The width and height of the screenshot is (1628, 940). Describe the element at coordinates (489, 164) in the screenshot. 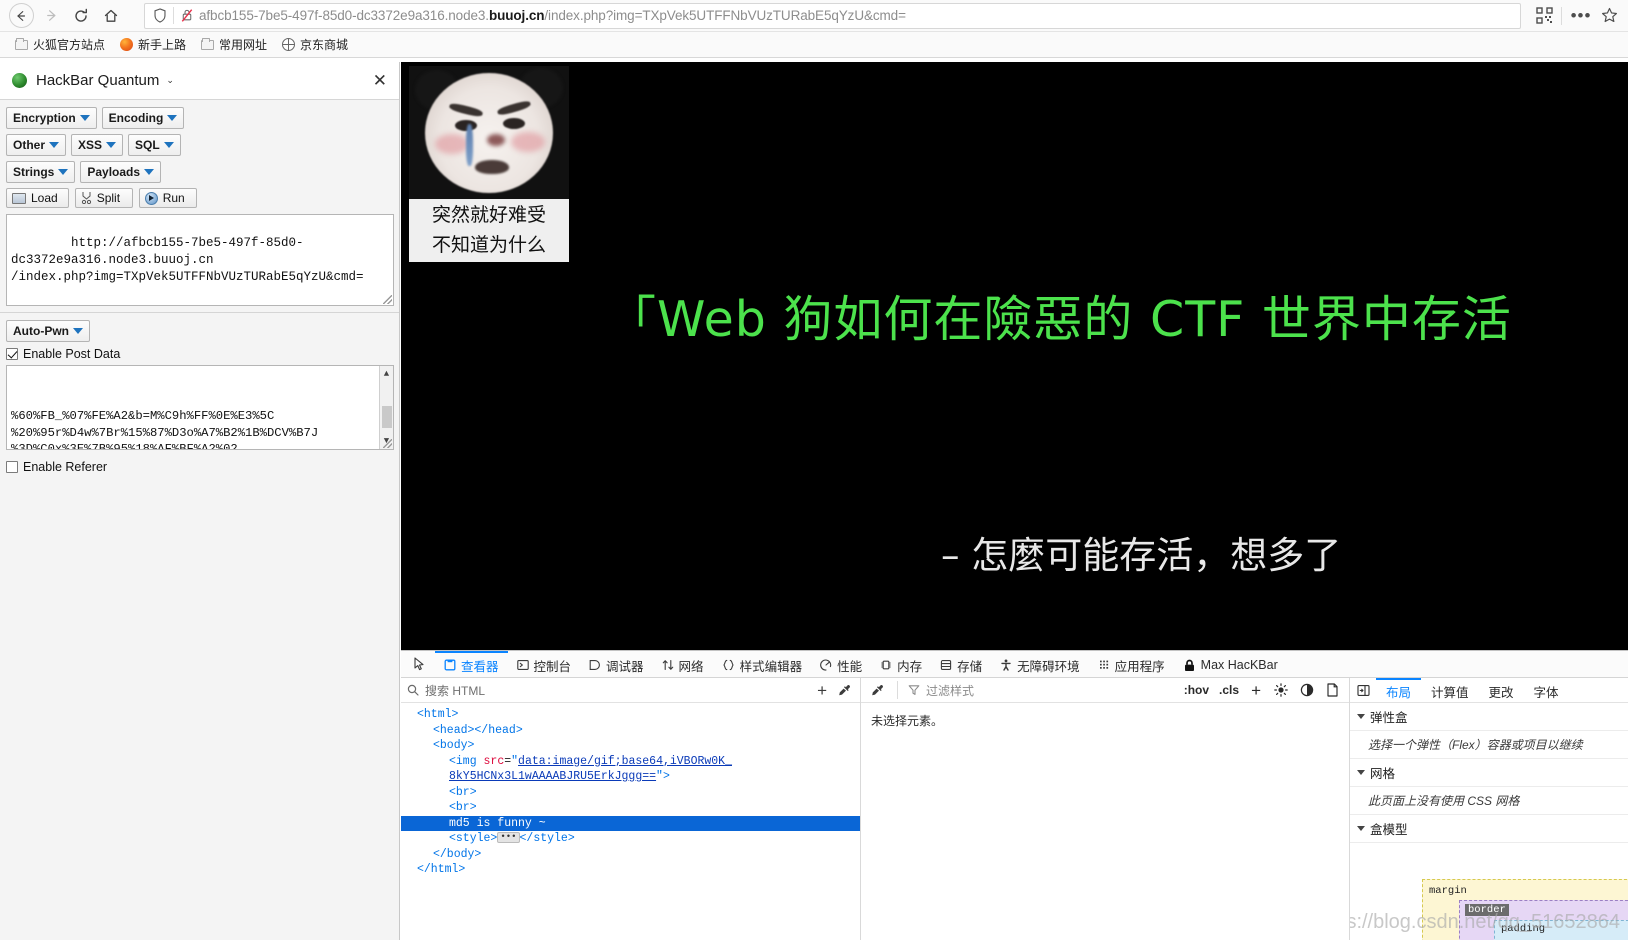

I see `meme-image: 突然就好难受 不知道为什么` at that location.